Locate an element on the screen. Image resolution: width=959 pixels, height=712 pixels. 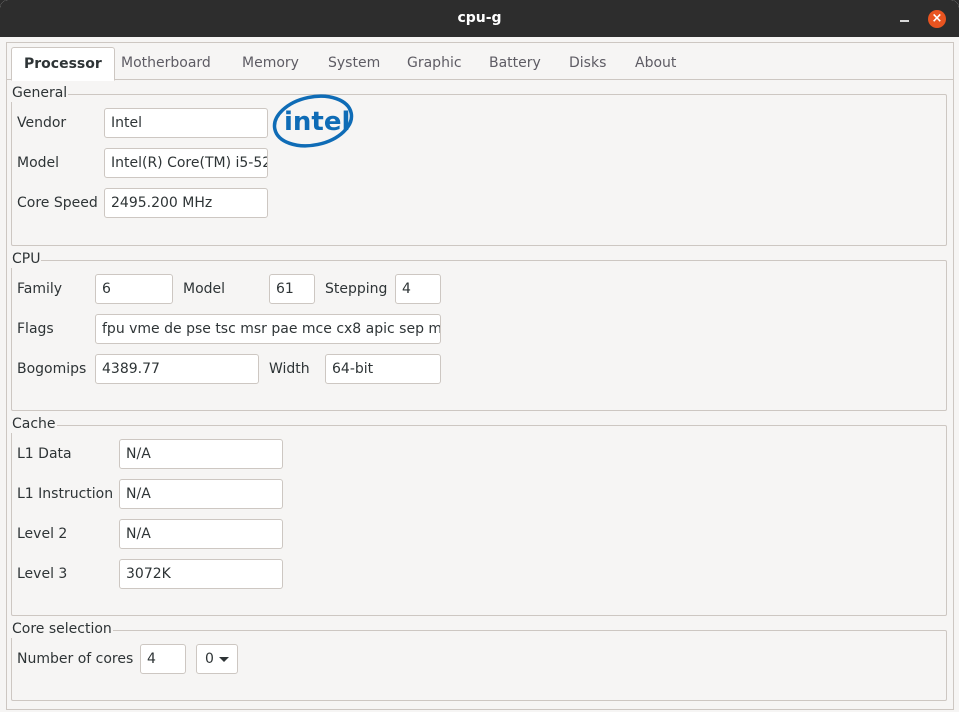
vendor-label: Vendor is located at coordinates (42, 123).